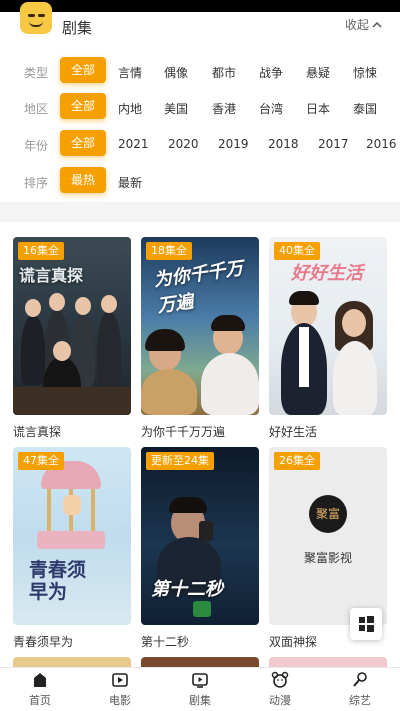  I want to click on poster-image: 谎言真探 16集全, so click(72, 326).